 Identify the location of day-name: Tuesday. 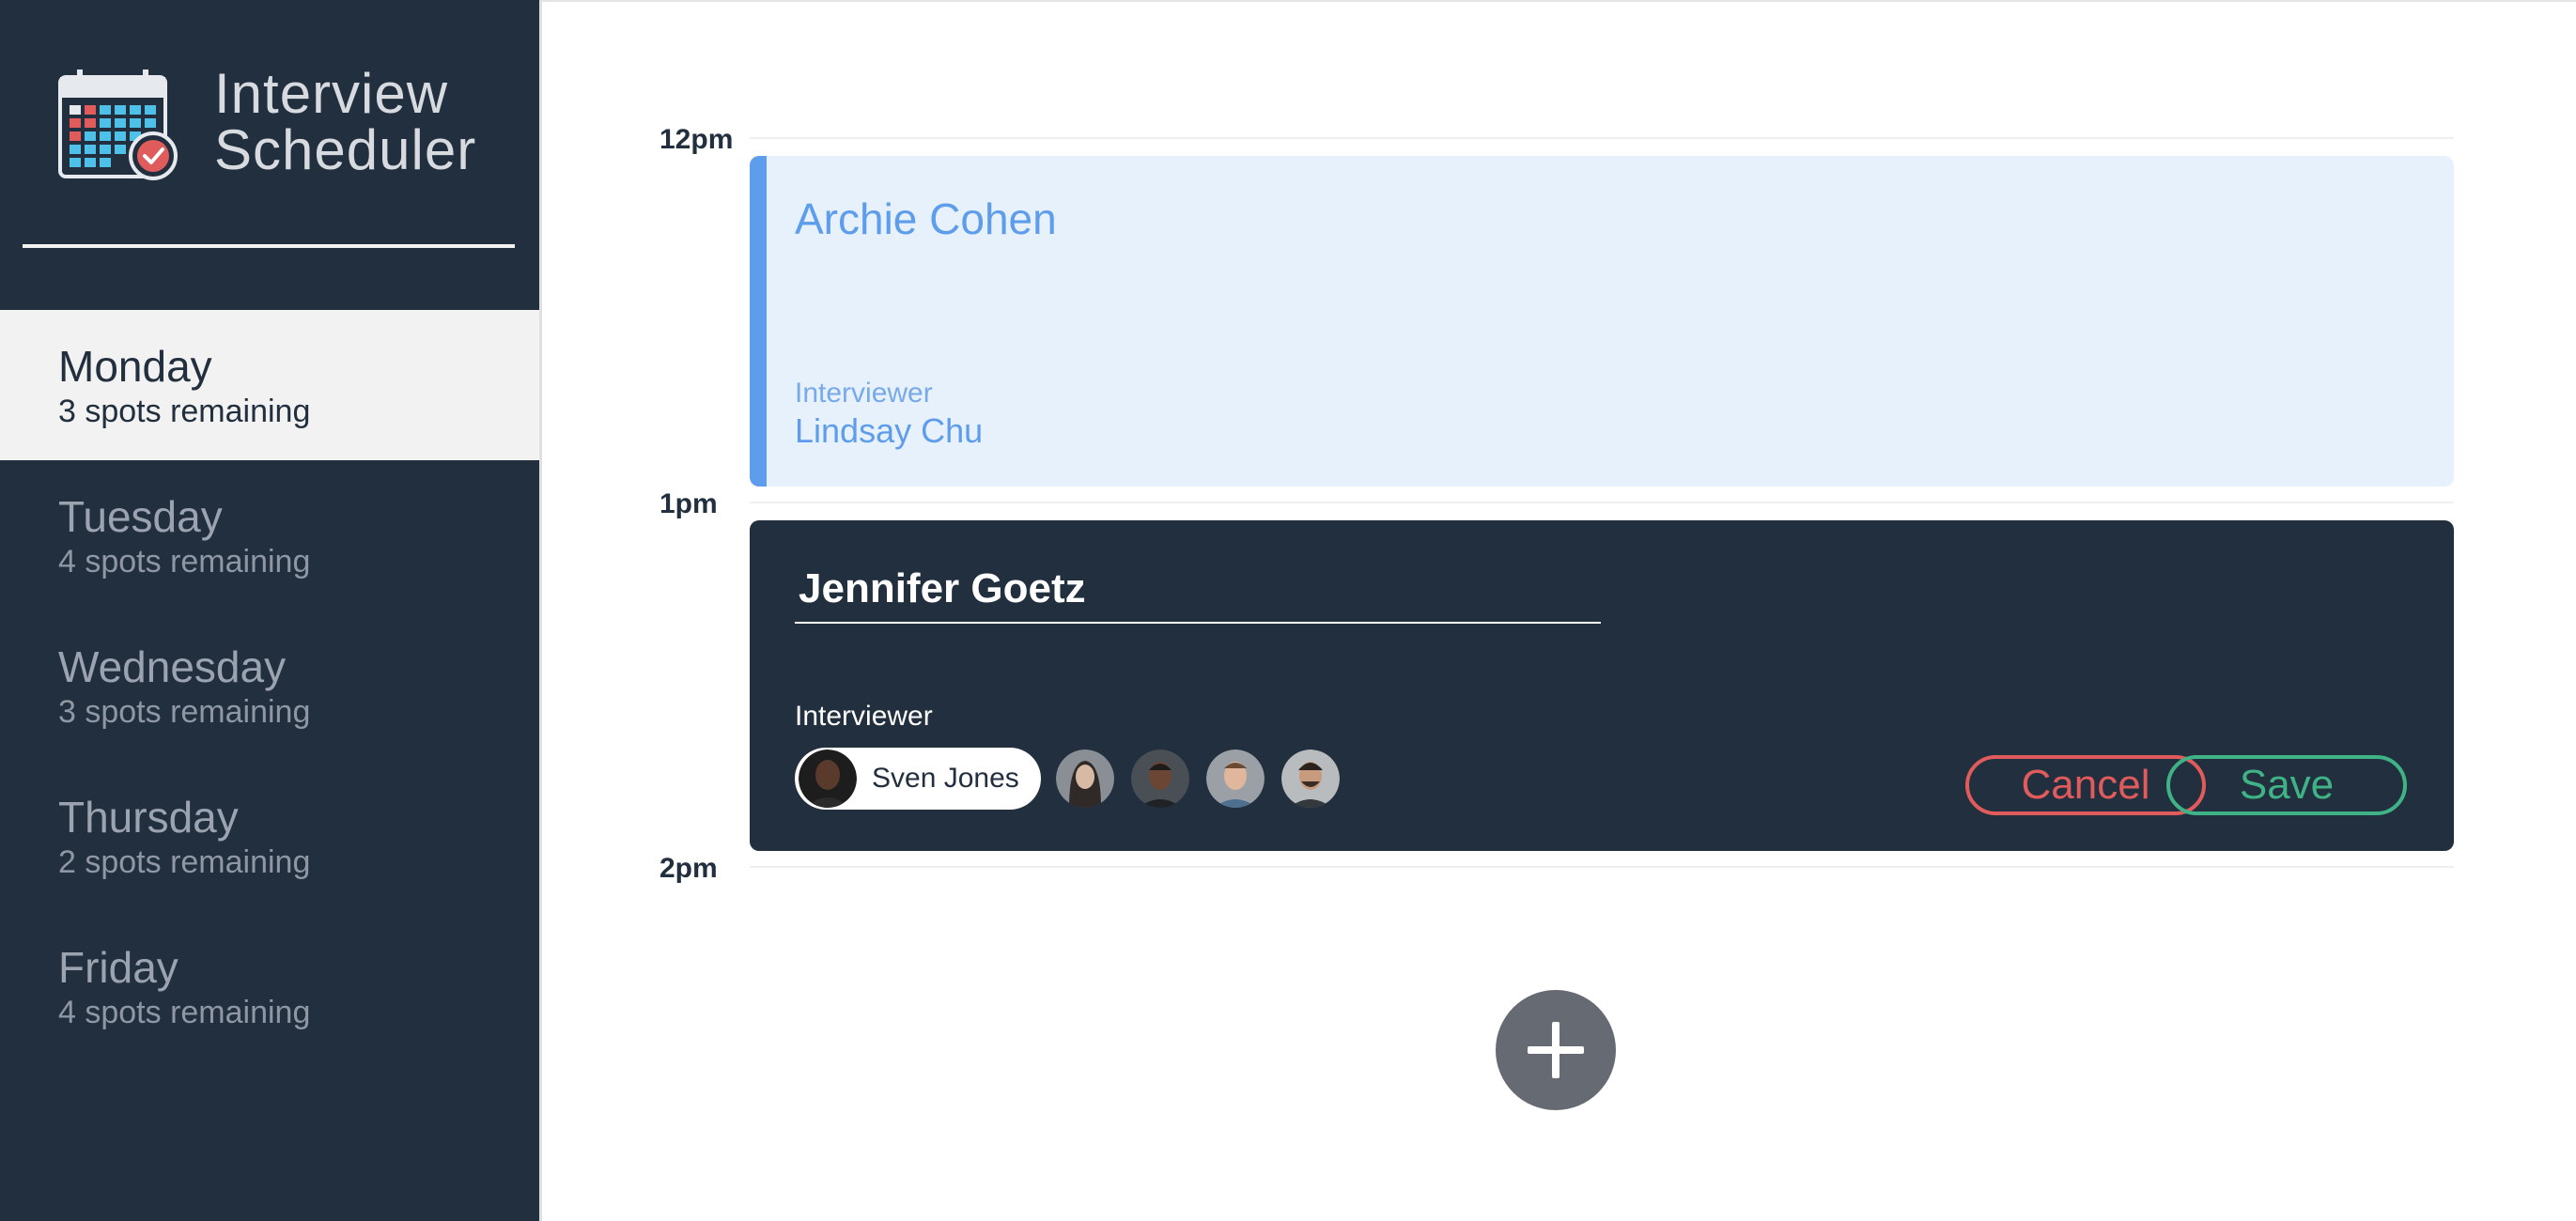
(140, 516).